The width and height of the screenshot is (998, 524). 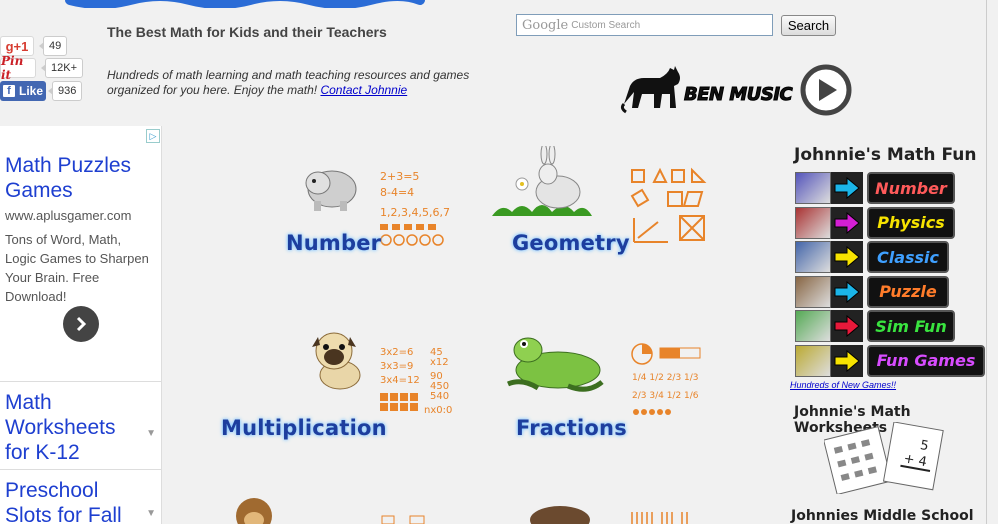 What do you see at coordinates (81, 425) in the screenshot?
I see `ad-link-worksheets: Math Worksheets for K-12 ▼` at bounding box center [81, 425].